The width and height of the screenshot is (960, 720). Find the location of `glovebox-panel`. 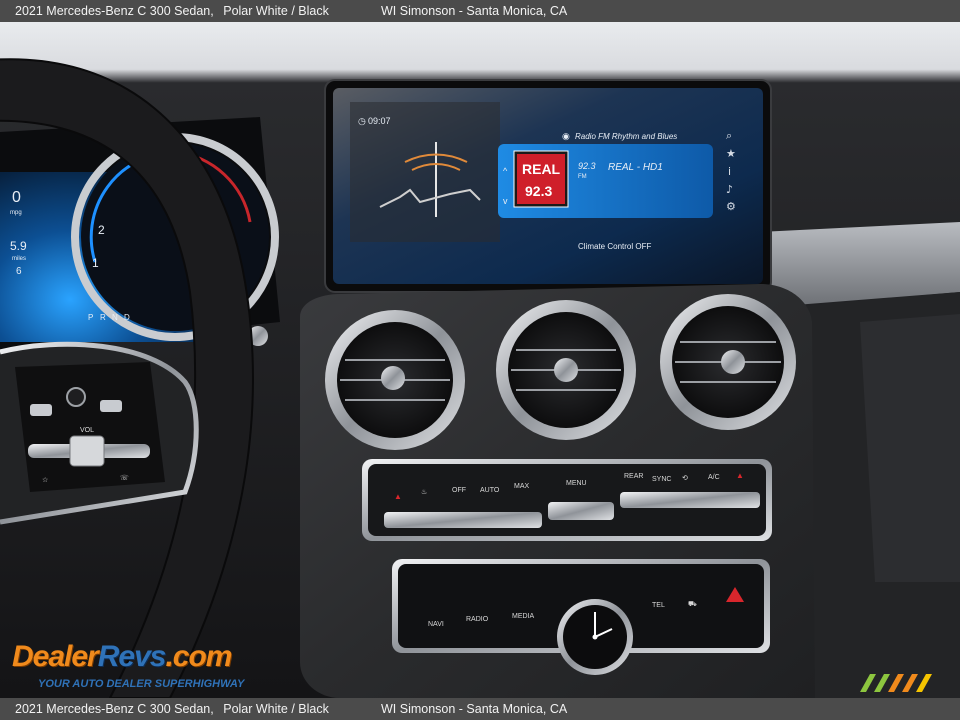

glovebox-panel is located at coordinates (910, 448).